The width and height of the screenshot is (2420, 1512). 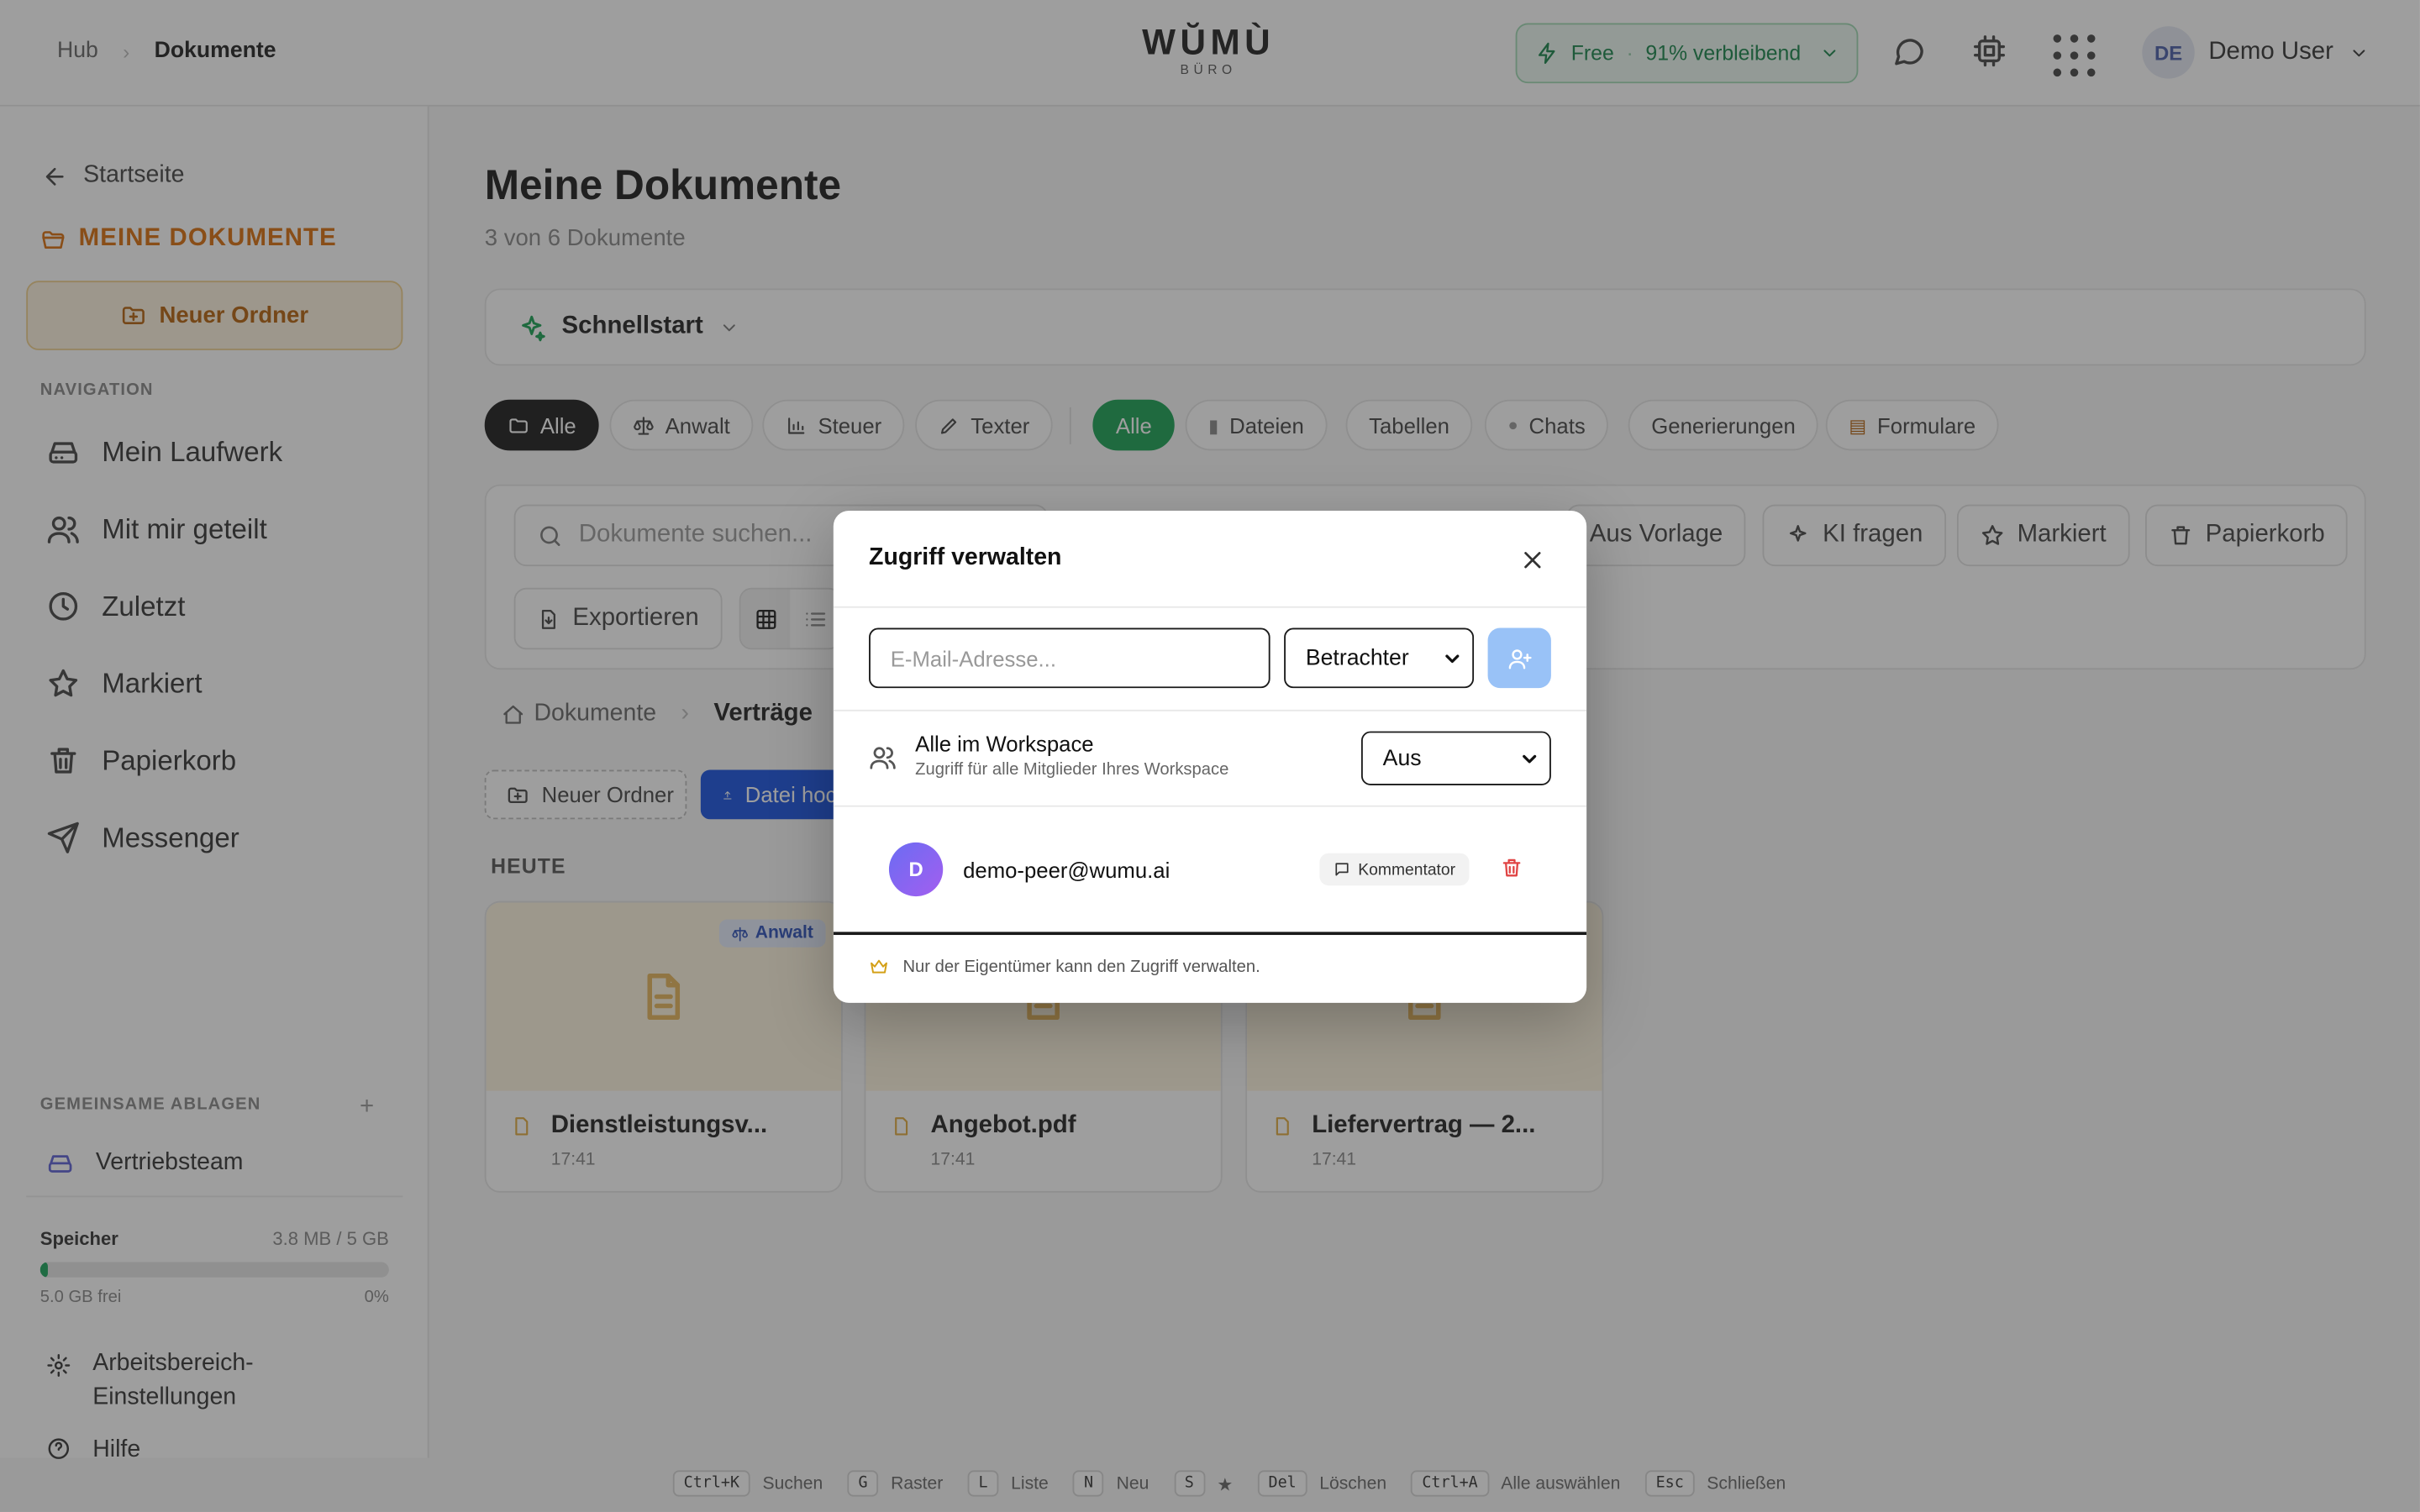 I want to click on trash-icon, so click(x=1511, y=867).